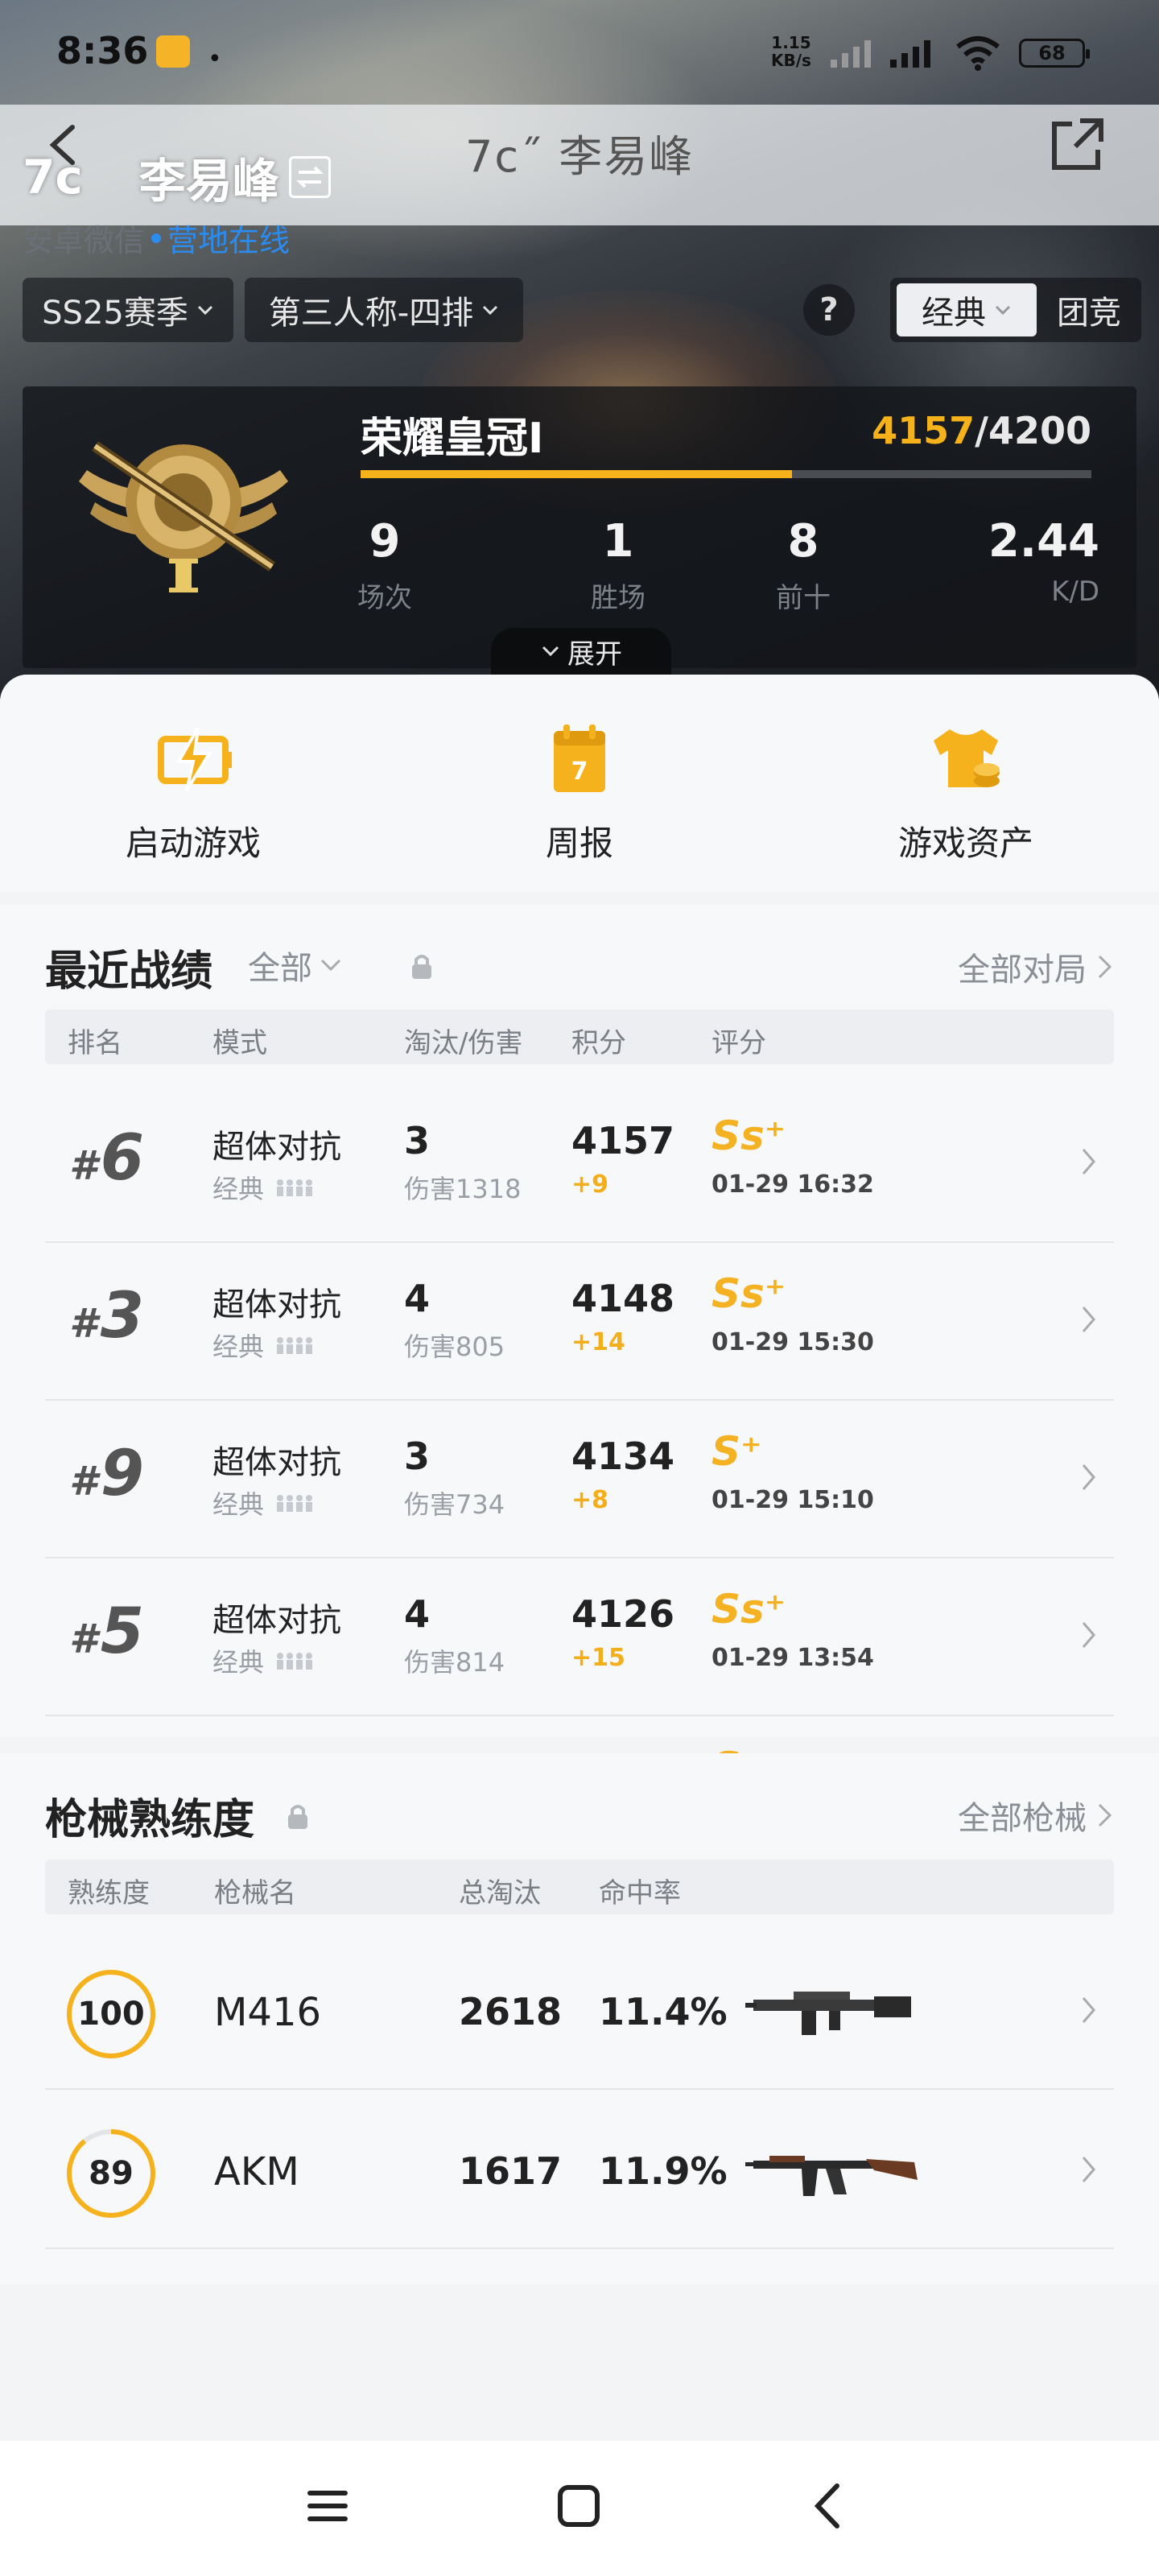 Image resolution: width=1159 pixels, height=2576 pixels. What do you see at coordinates (193, 794) in the screenshot?
I see `quick-action-launch: 启动游戏` at bounding box center [193, 794].